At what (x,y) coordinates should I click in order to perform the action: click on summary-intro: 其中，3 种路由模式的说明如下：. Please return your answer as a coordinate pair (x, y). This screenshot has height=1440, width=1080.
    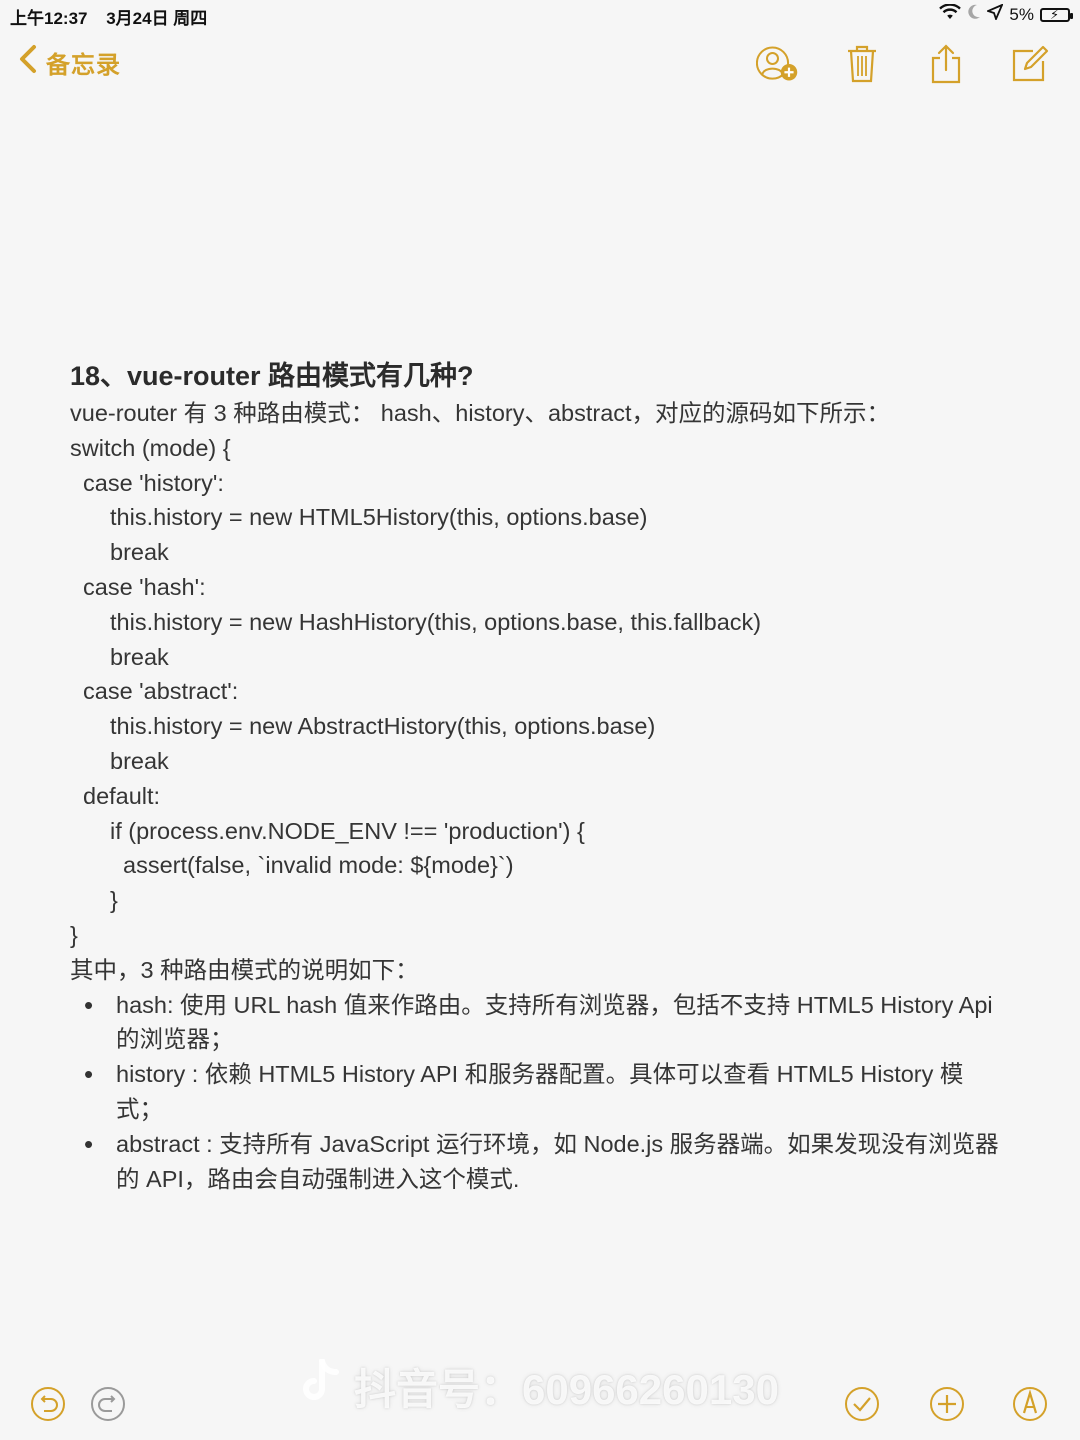
    Looking at the image, I should click on (244, 969).